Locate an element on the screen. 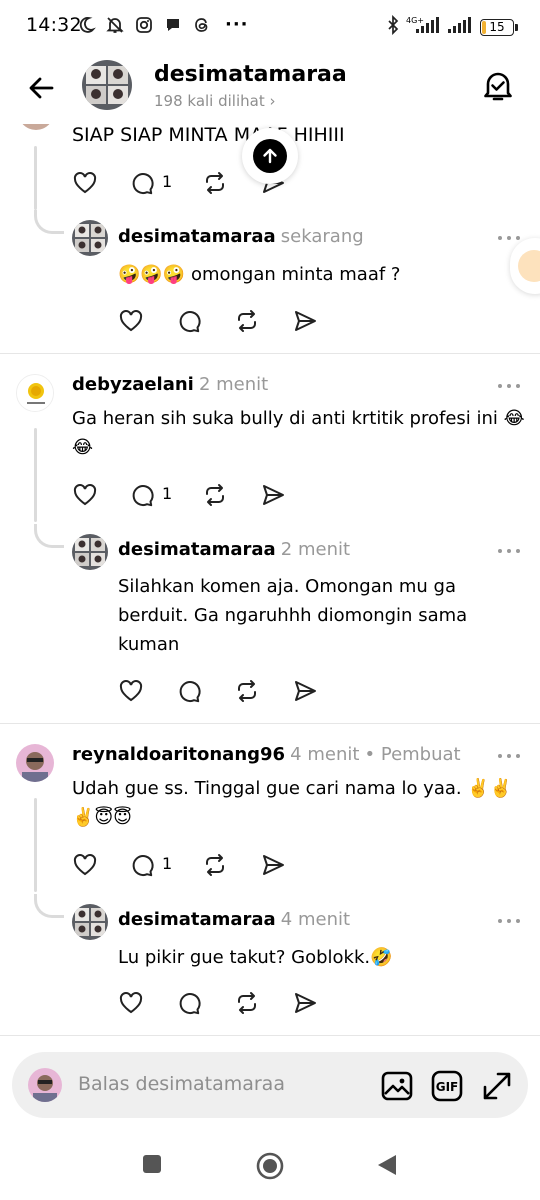  chat-bubble-icon is located at coordinates (173, 27).